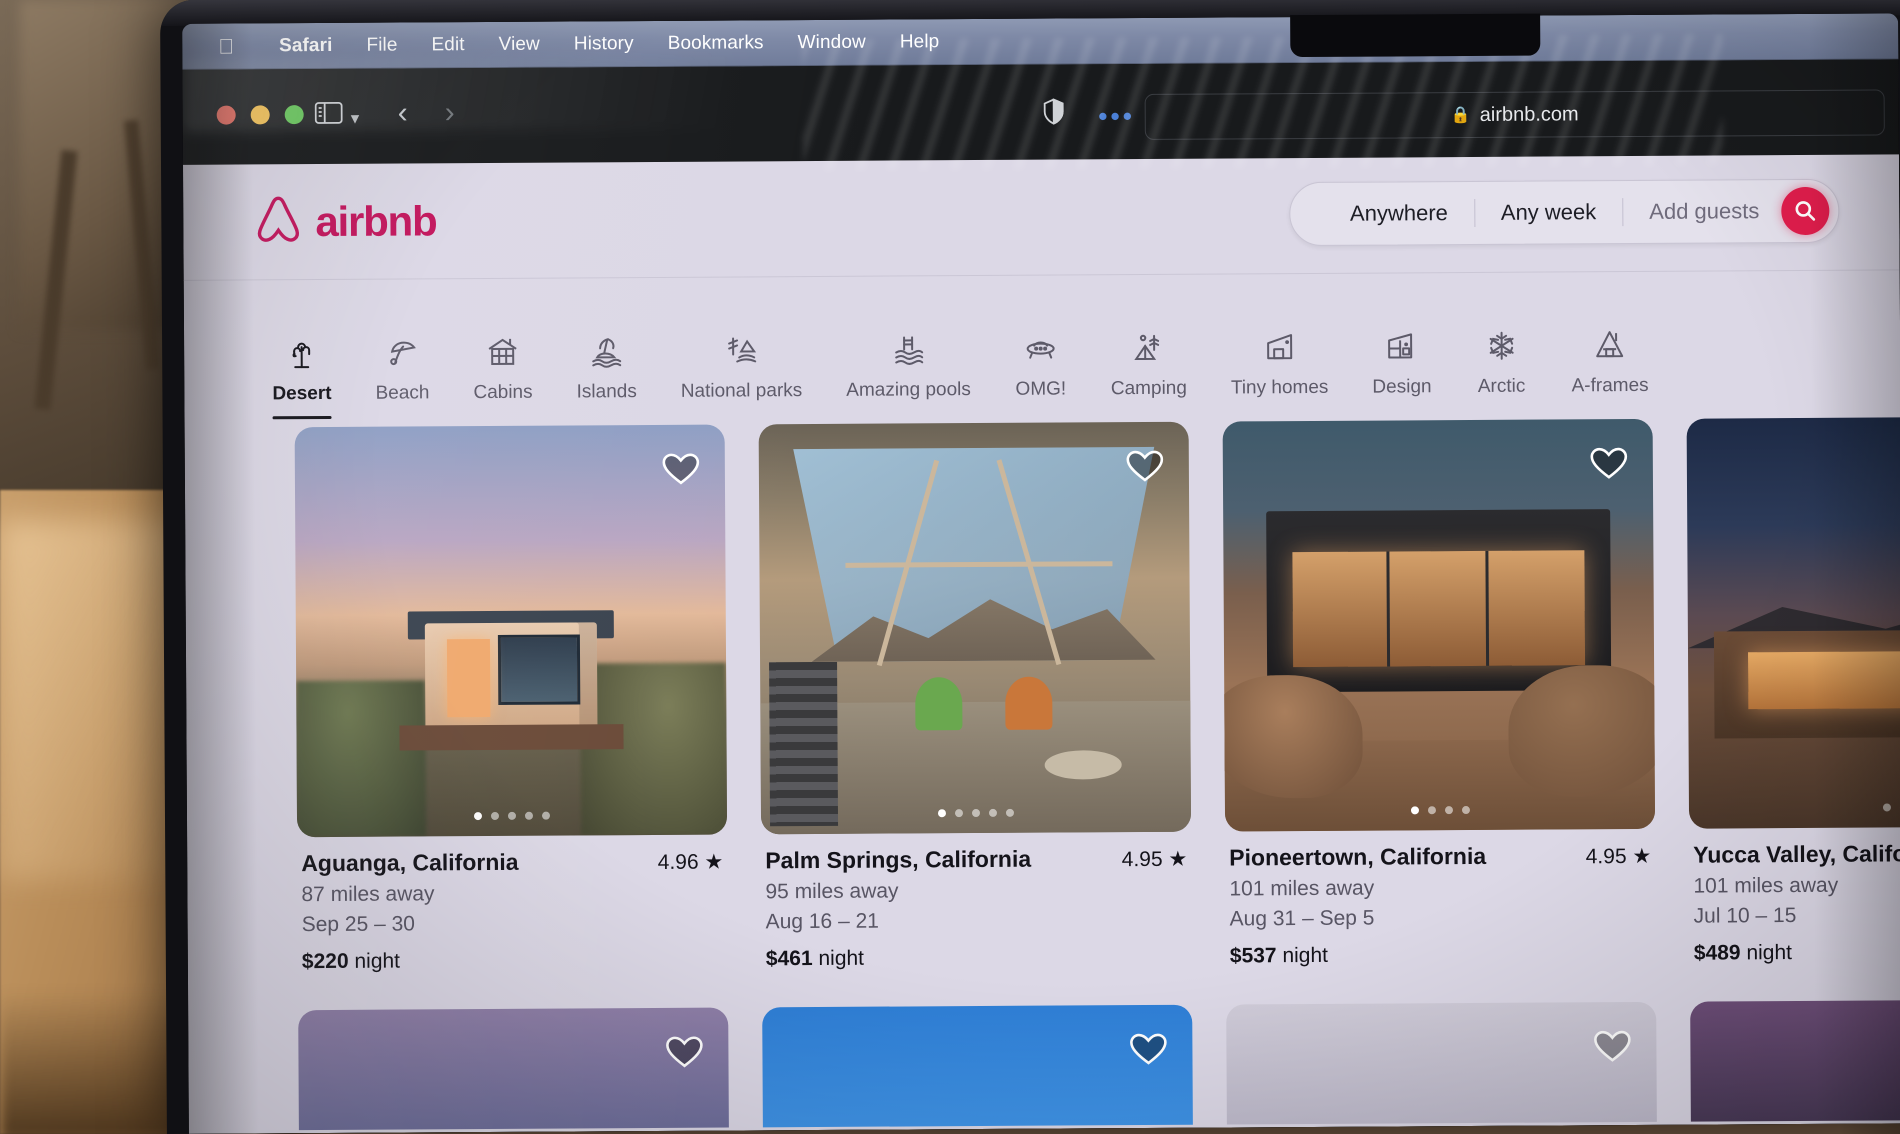 The height and width of the screenshot is (1134, 1900). Describe the element at coordinates (519, 45) in the screenshot. I see `menu-item-view: View` at that location.